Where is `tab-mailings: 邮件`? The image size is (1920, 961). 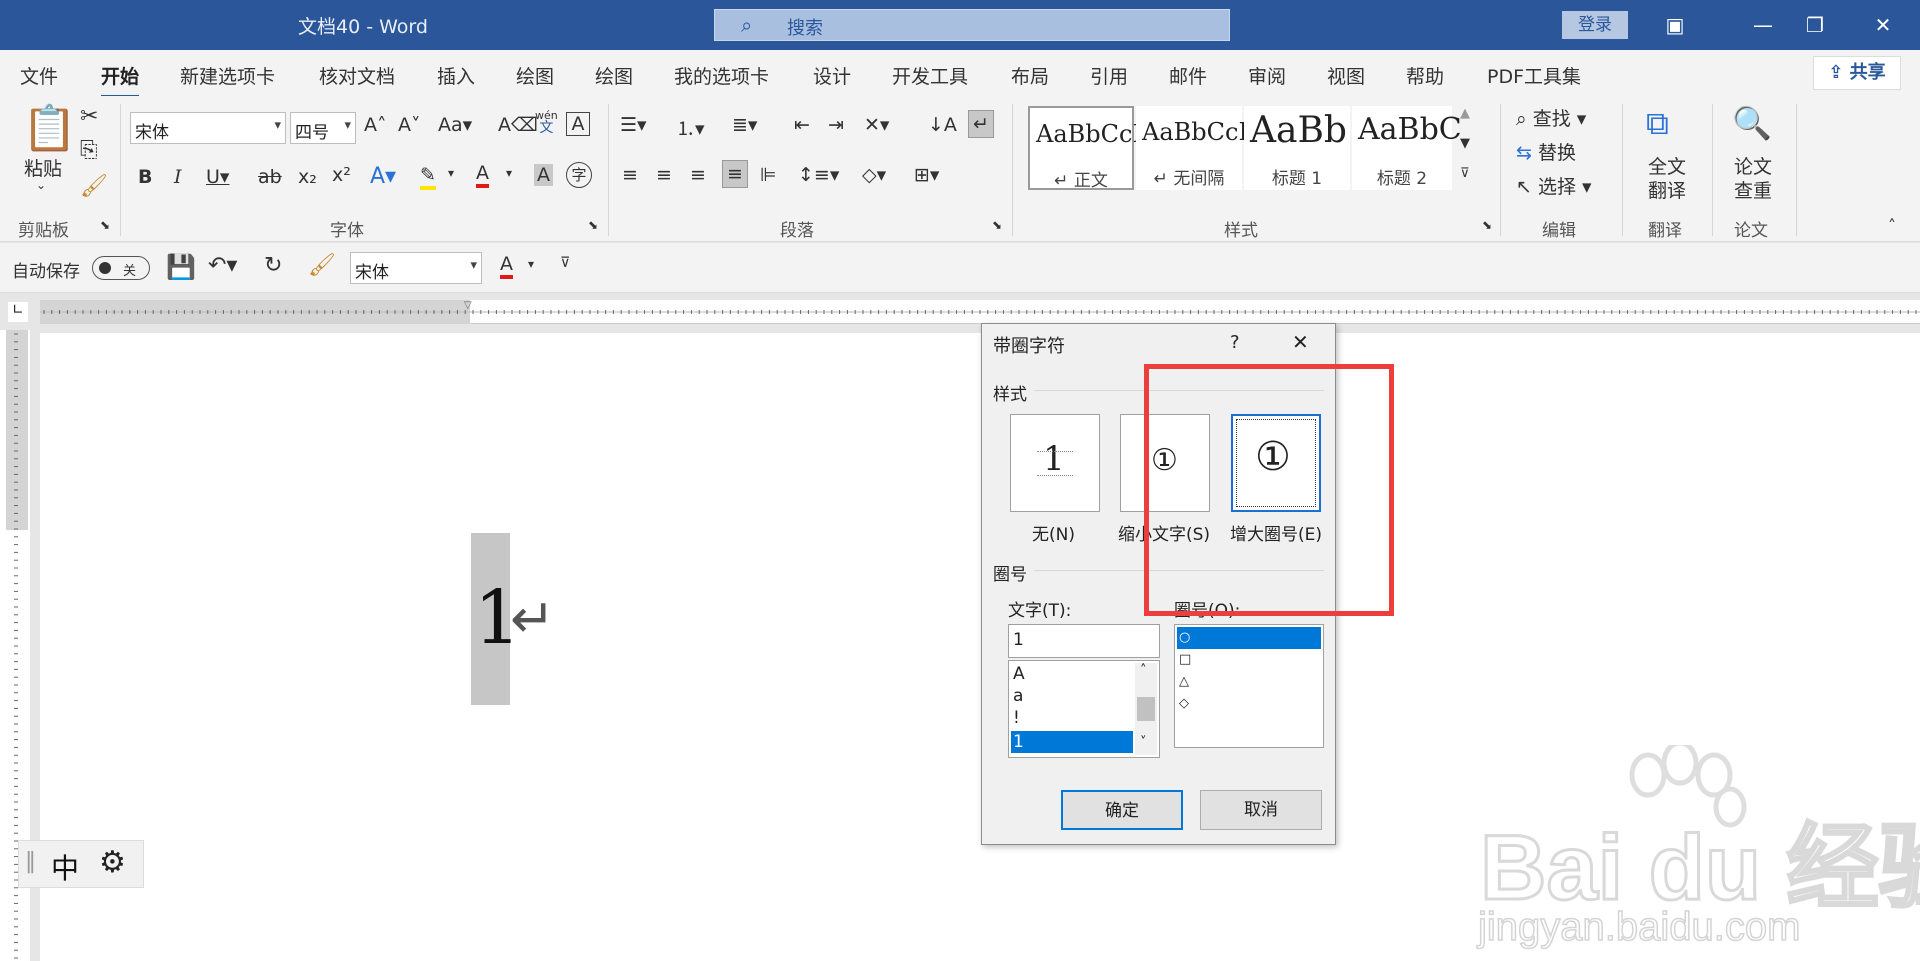
tab-mailings: 邮件 is located at coordinates (1188, 75).